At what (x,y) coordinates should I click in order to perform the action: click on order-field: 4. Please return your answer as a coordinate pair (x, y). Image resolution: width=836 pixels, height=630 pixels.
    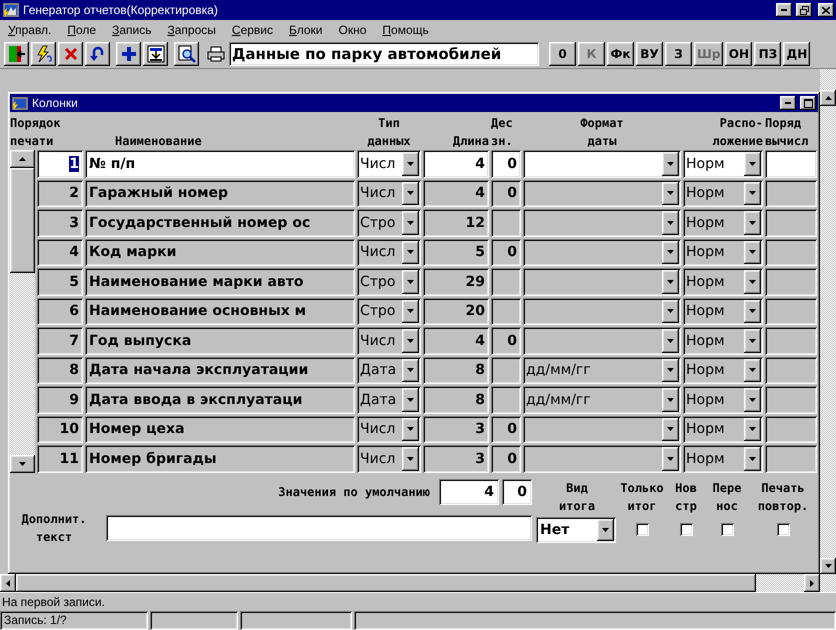
    Looking at the image, I should click on (60, 252).